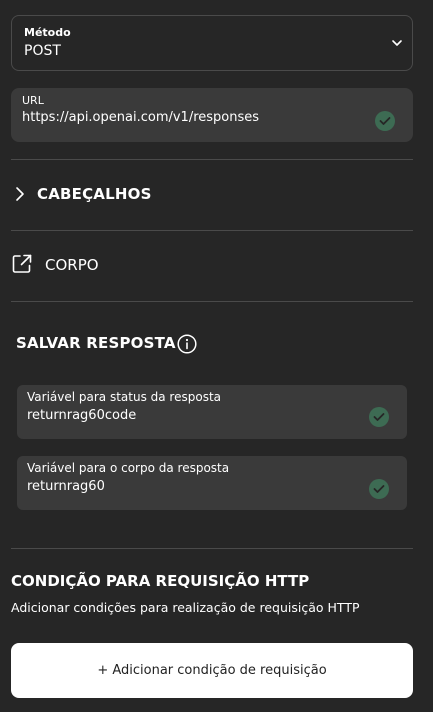 The height and width of the screenshot is (712, 433). Describe the element at coordinates (187, 344) in the screenshot. I see `info-icon` at that location.